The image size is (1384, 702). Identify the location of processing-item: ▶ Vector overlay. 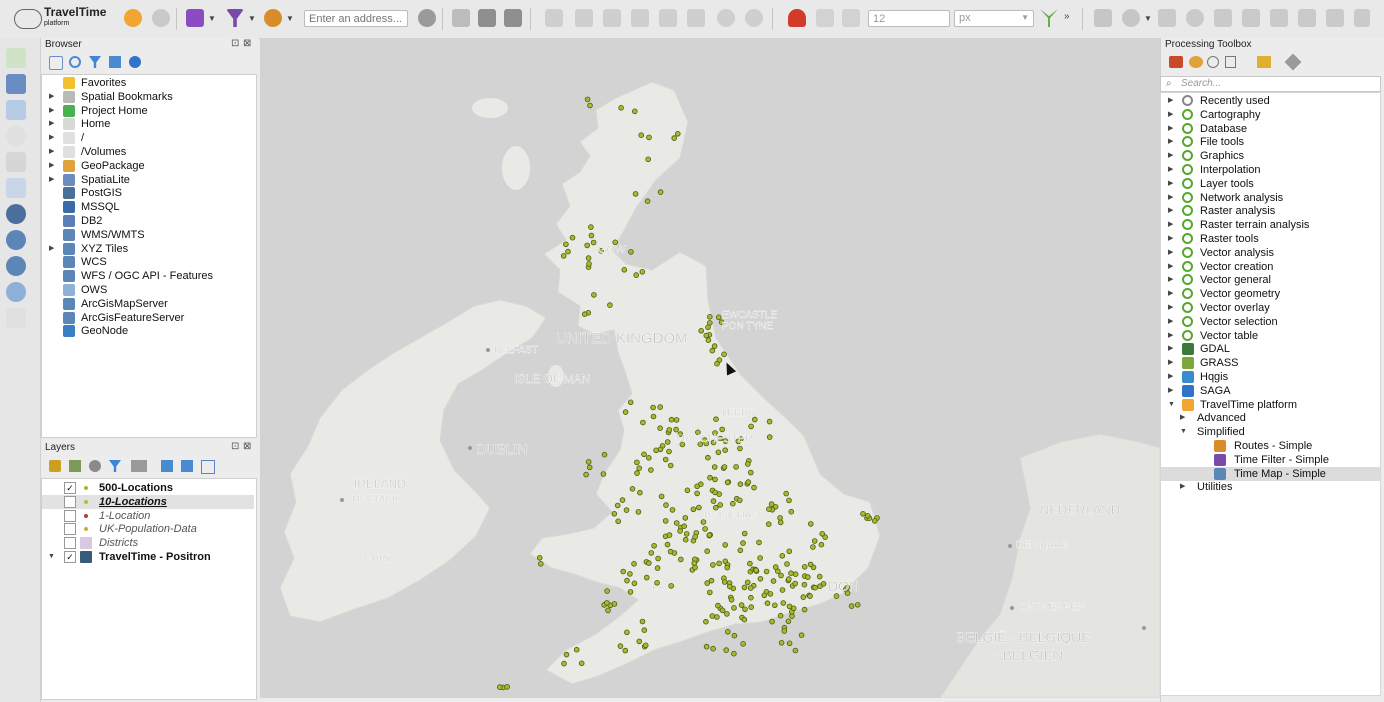
(1270, 308).